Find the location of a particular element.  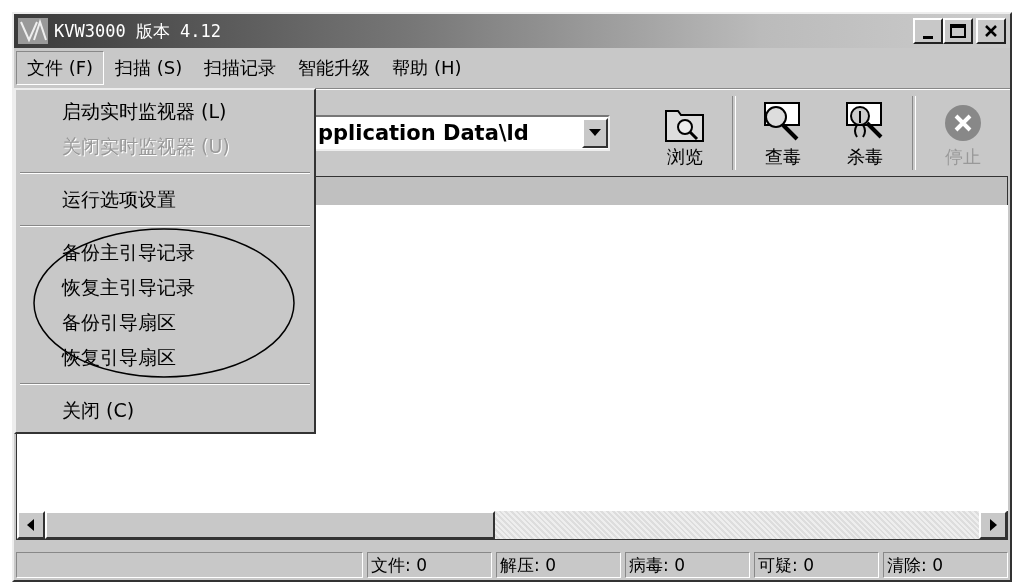

status-pane: 解压: 0 is located at coordinates (558, 565).